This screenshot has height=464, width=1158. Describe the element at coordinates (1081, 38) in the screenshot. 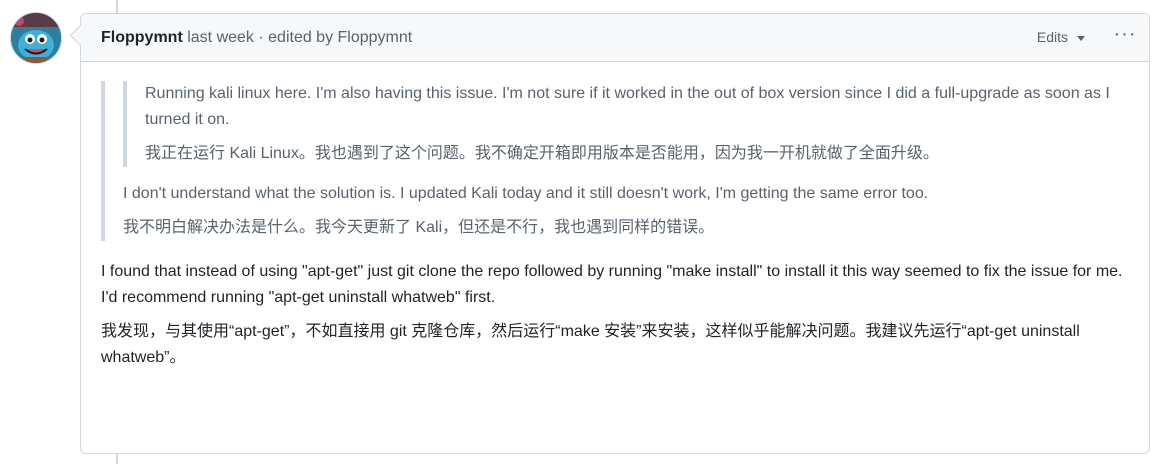

I see `chevron-down-icon` at that location.